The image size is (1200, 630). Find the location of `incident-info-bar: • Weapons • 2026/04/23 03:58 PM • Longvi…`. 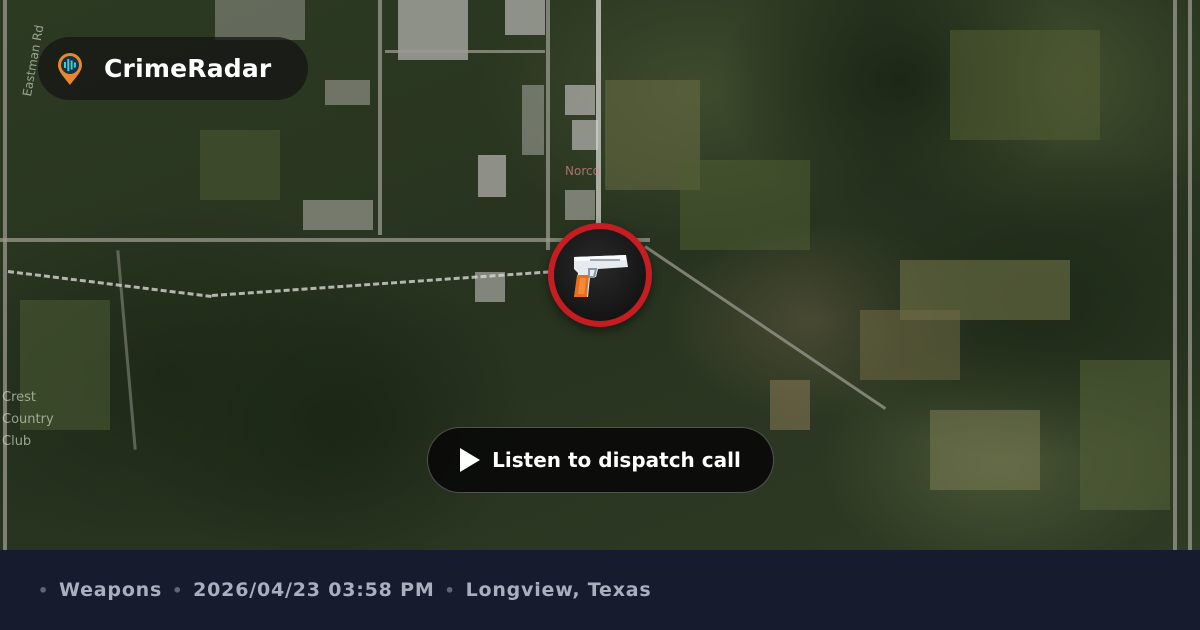

incident-info-bar: • Weapons • 2026/04/23 03:58 PM • Longvi… is located at coordinates (600, 590).